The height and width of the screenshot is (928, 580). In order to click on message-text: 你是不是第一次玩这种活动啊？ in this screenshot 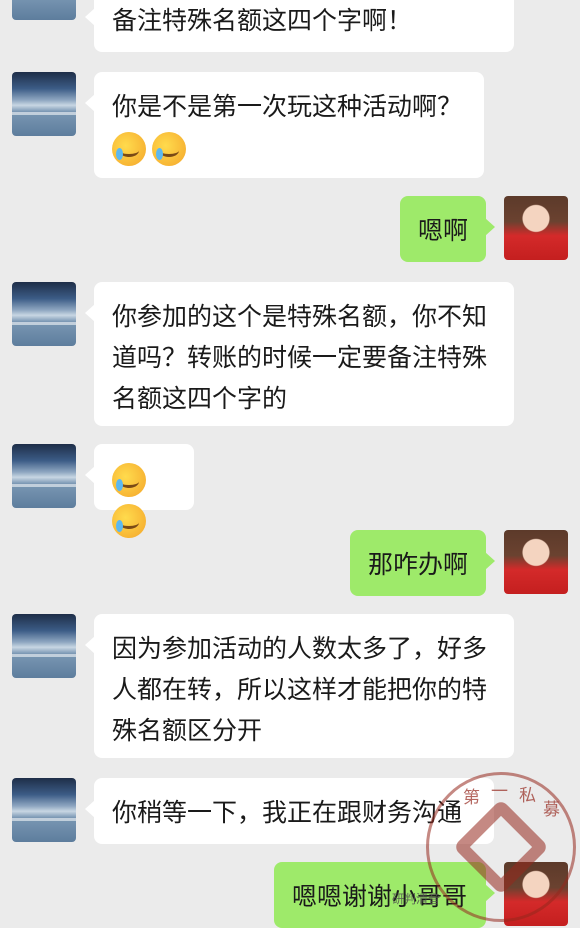, I will do `click(287, 106)`.